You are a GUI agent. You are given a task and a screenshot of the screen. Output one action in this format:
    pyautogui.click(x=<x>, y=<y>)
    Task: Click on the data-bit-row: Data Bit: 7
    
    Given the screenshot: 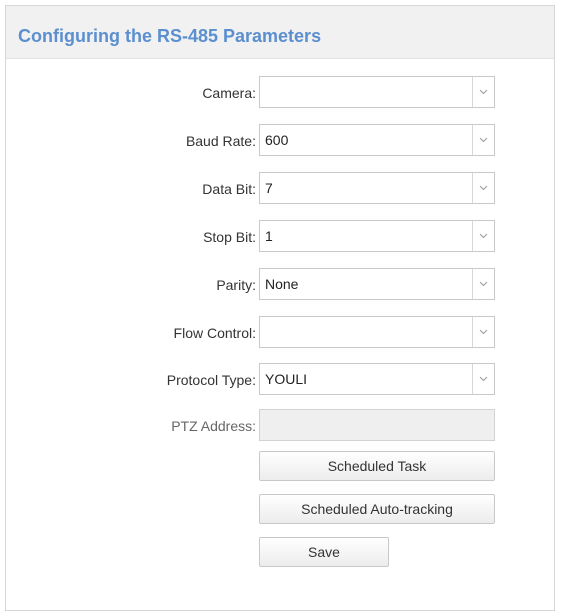 What is the action you would take?
    pyautogui.click(x=280, y=189)
    